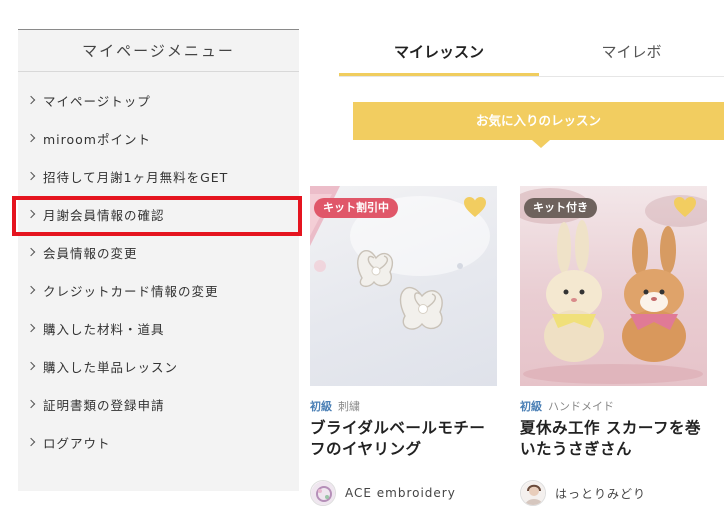 The width and height of the screenshot is (724, 523). I want to click on lesson-thumbnail: キット割引中, so click(403, 286).